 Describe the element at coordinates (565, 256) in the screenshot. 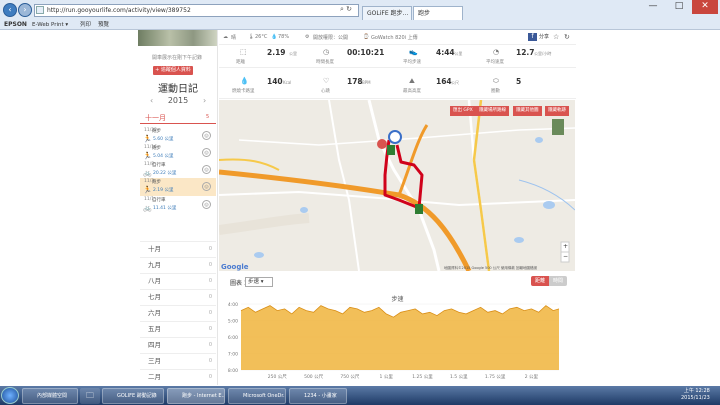

I see `zoom-out-button: −` at that location.